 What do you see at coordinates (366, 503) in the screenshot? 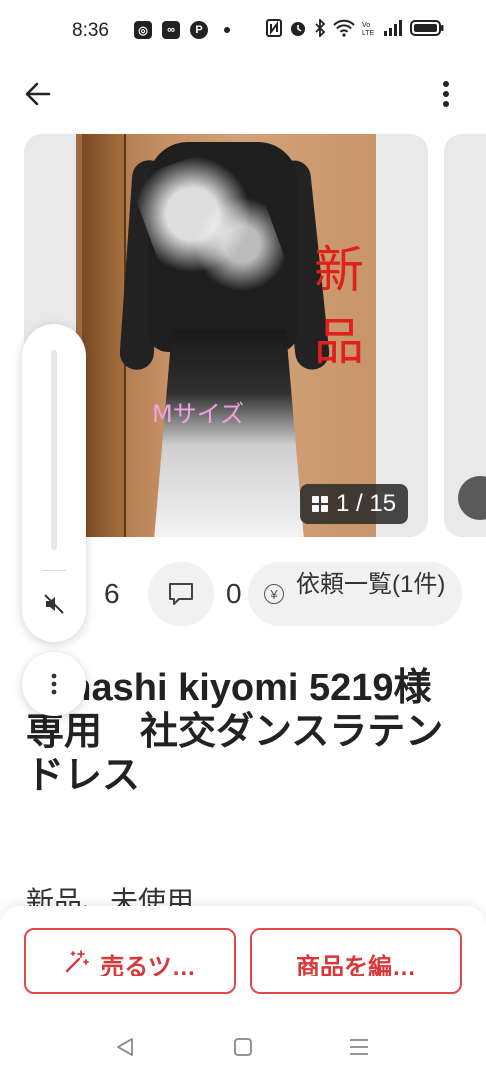
I see `image-counter-text: 1 / 15` at bounding box center [366, 503].